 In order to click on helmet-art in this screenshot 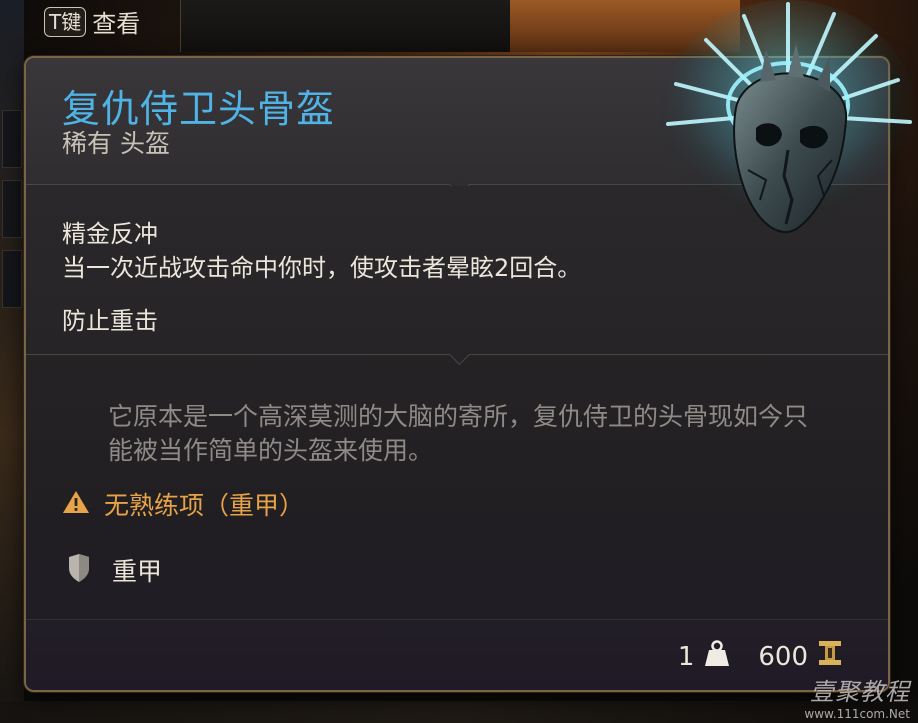, I will do `click(783, 150)`.